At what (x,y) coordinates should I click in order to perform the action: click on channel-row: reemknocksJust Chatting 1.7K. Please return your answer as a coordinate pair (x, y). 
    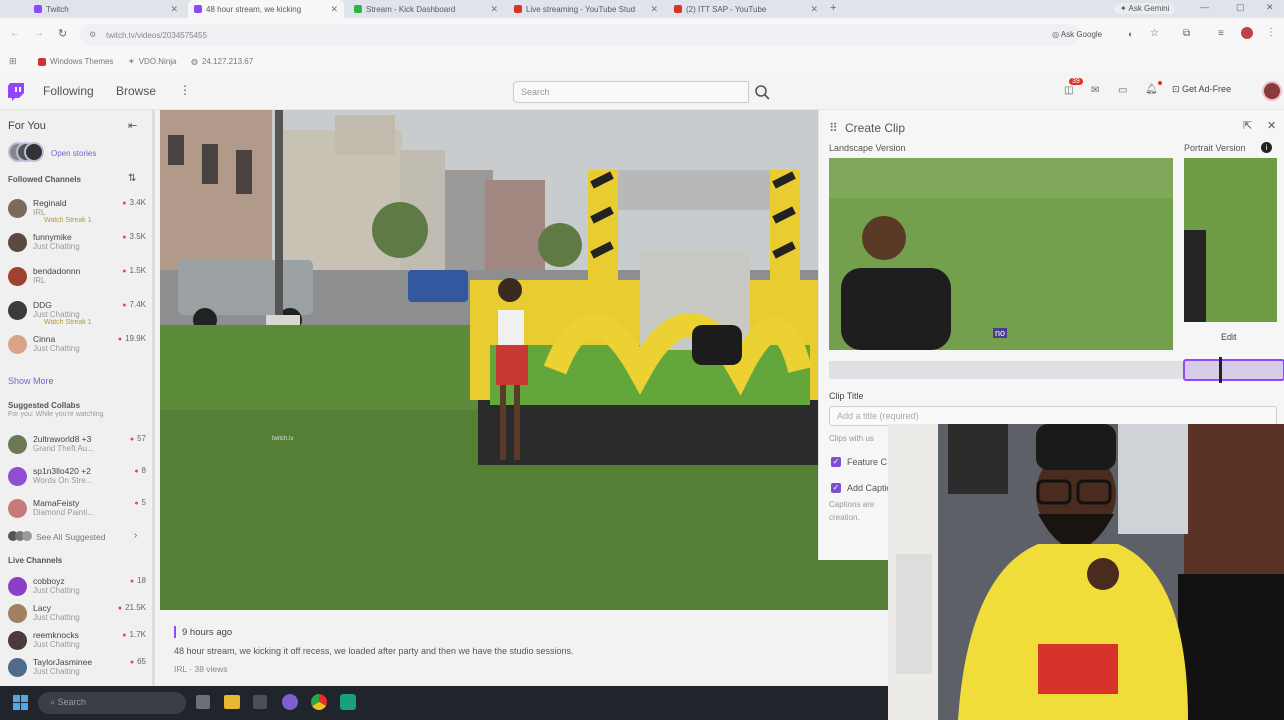
    Looking at the image, I should click on (77, 641).